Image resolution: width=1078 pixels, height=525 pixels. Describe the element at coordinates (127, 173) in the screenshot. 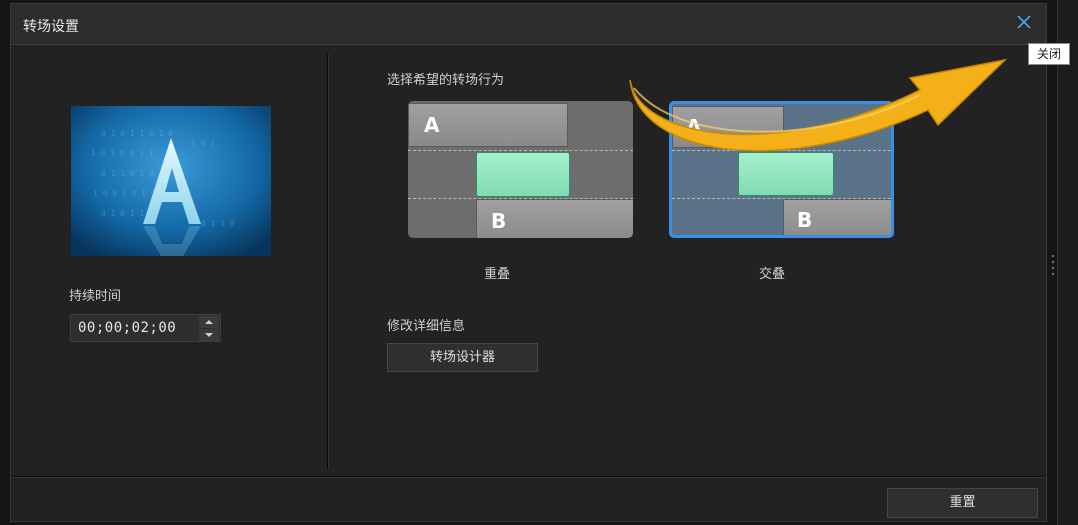

I see `svg-text: 0 1 1 0 1 0` at that location.